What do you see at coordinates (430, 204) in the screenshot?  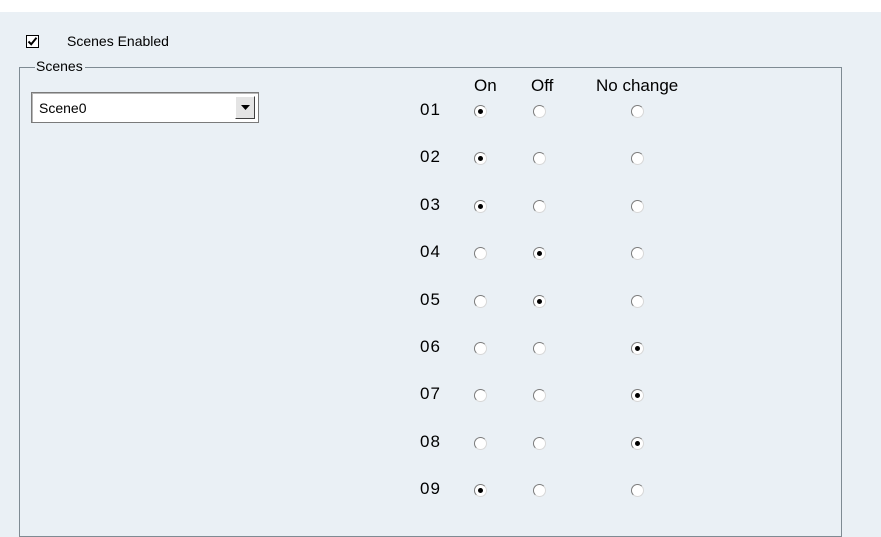 I see `channel-label: 03` at bounding box center [430, 204].